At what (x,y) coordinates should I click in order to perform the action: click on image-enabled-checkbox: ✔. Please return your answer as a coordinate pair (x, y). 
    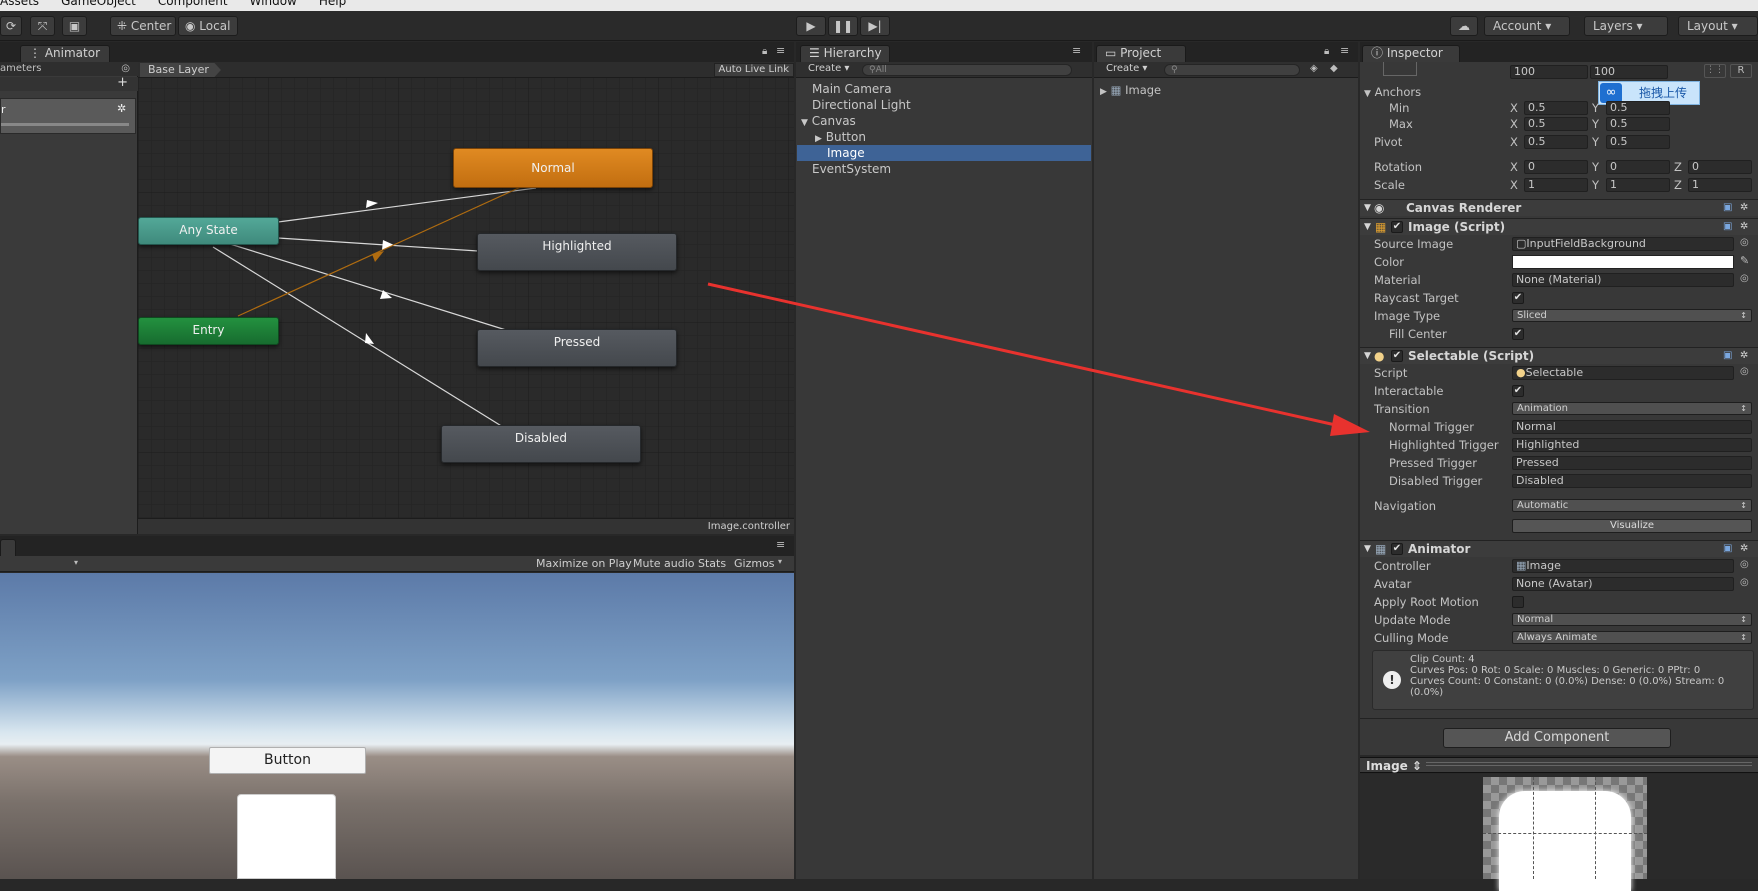
    Looking at the image, I should click on (1397, 227).